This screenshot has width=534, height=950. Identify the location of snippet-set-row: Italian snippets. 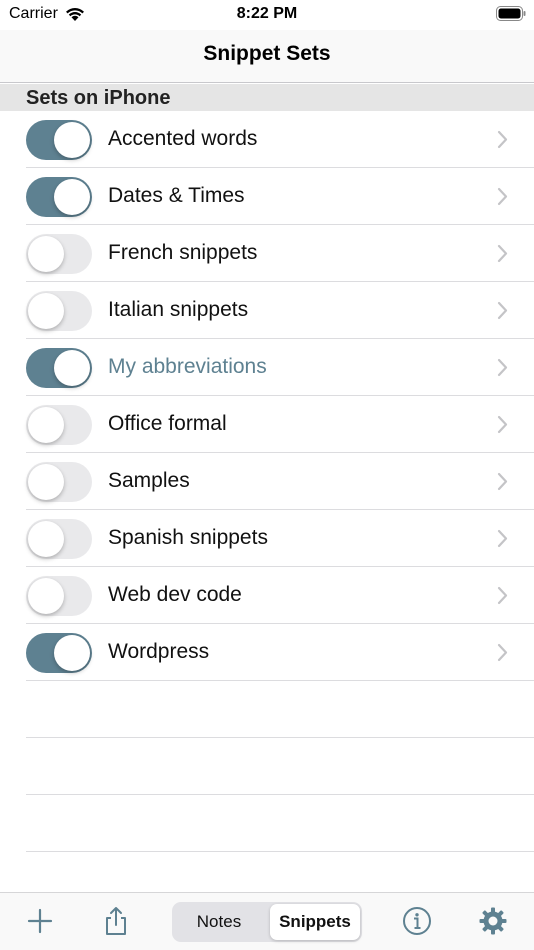
(267, 310).